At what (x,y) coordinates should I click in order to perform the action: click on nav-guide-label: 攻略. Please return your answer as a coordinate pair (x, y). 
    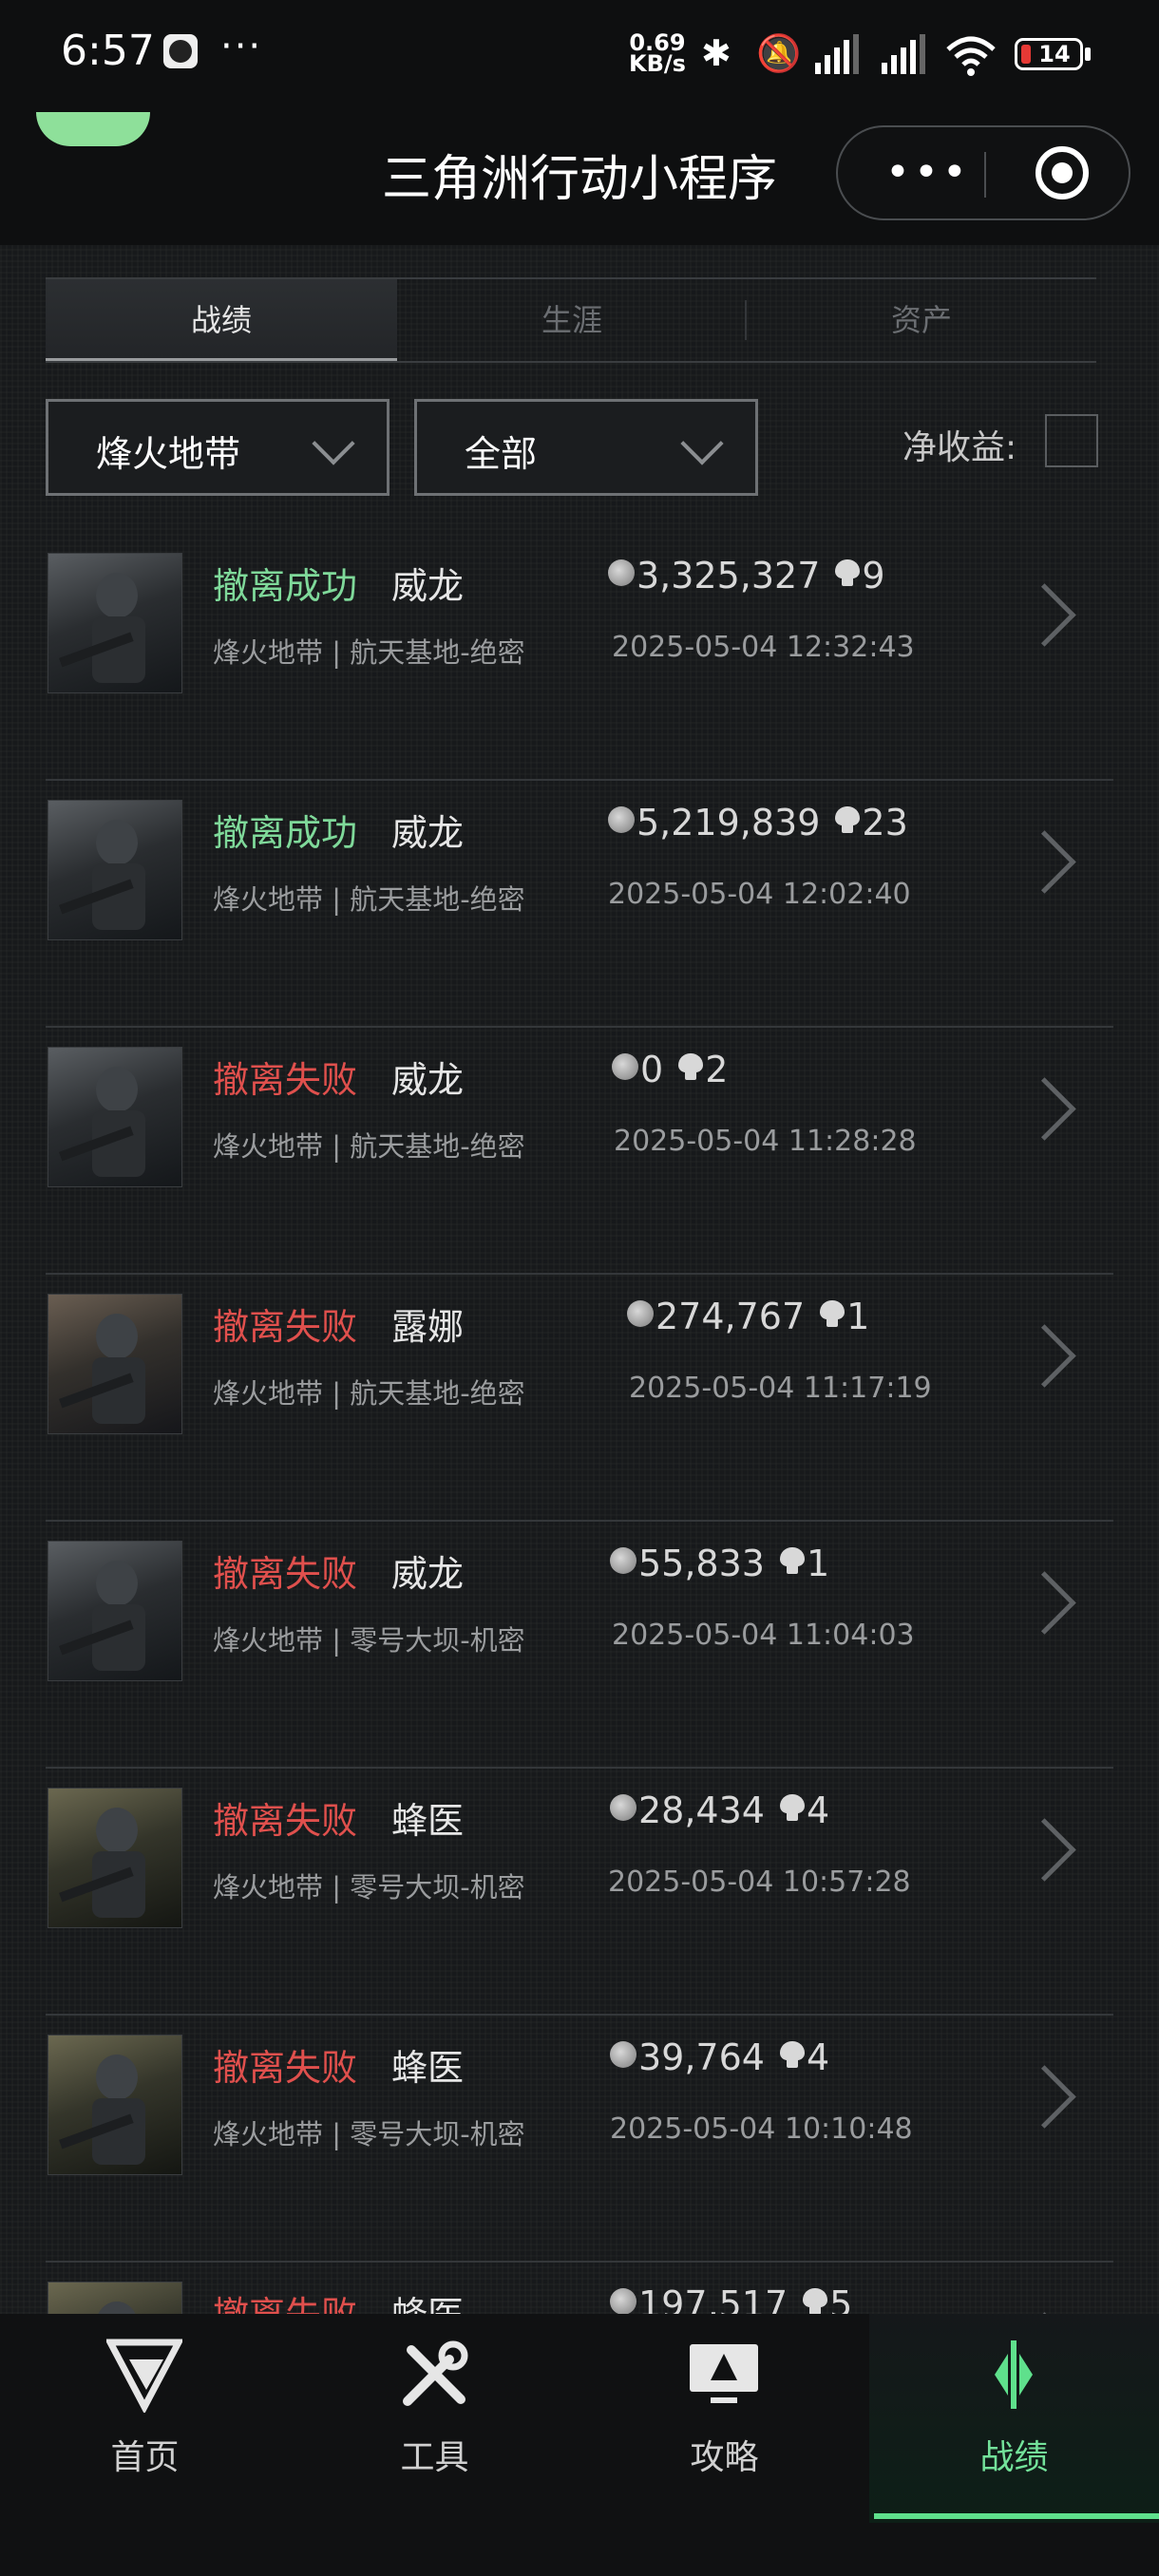
    Looking at the image, I should click on (724, 2457).